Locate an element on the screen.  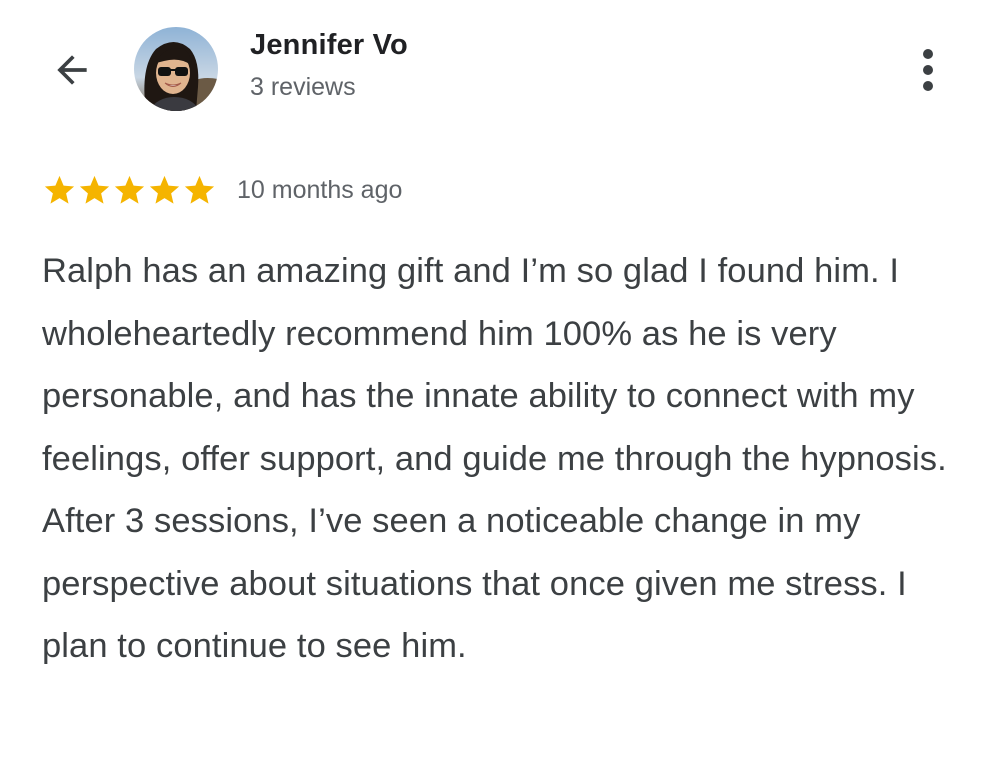
arrow-left-icon is located at coordinates (72, 70).